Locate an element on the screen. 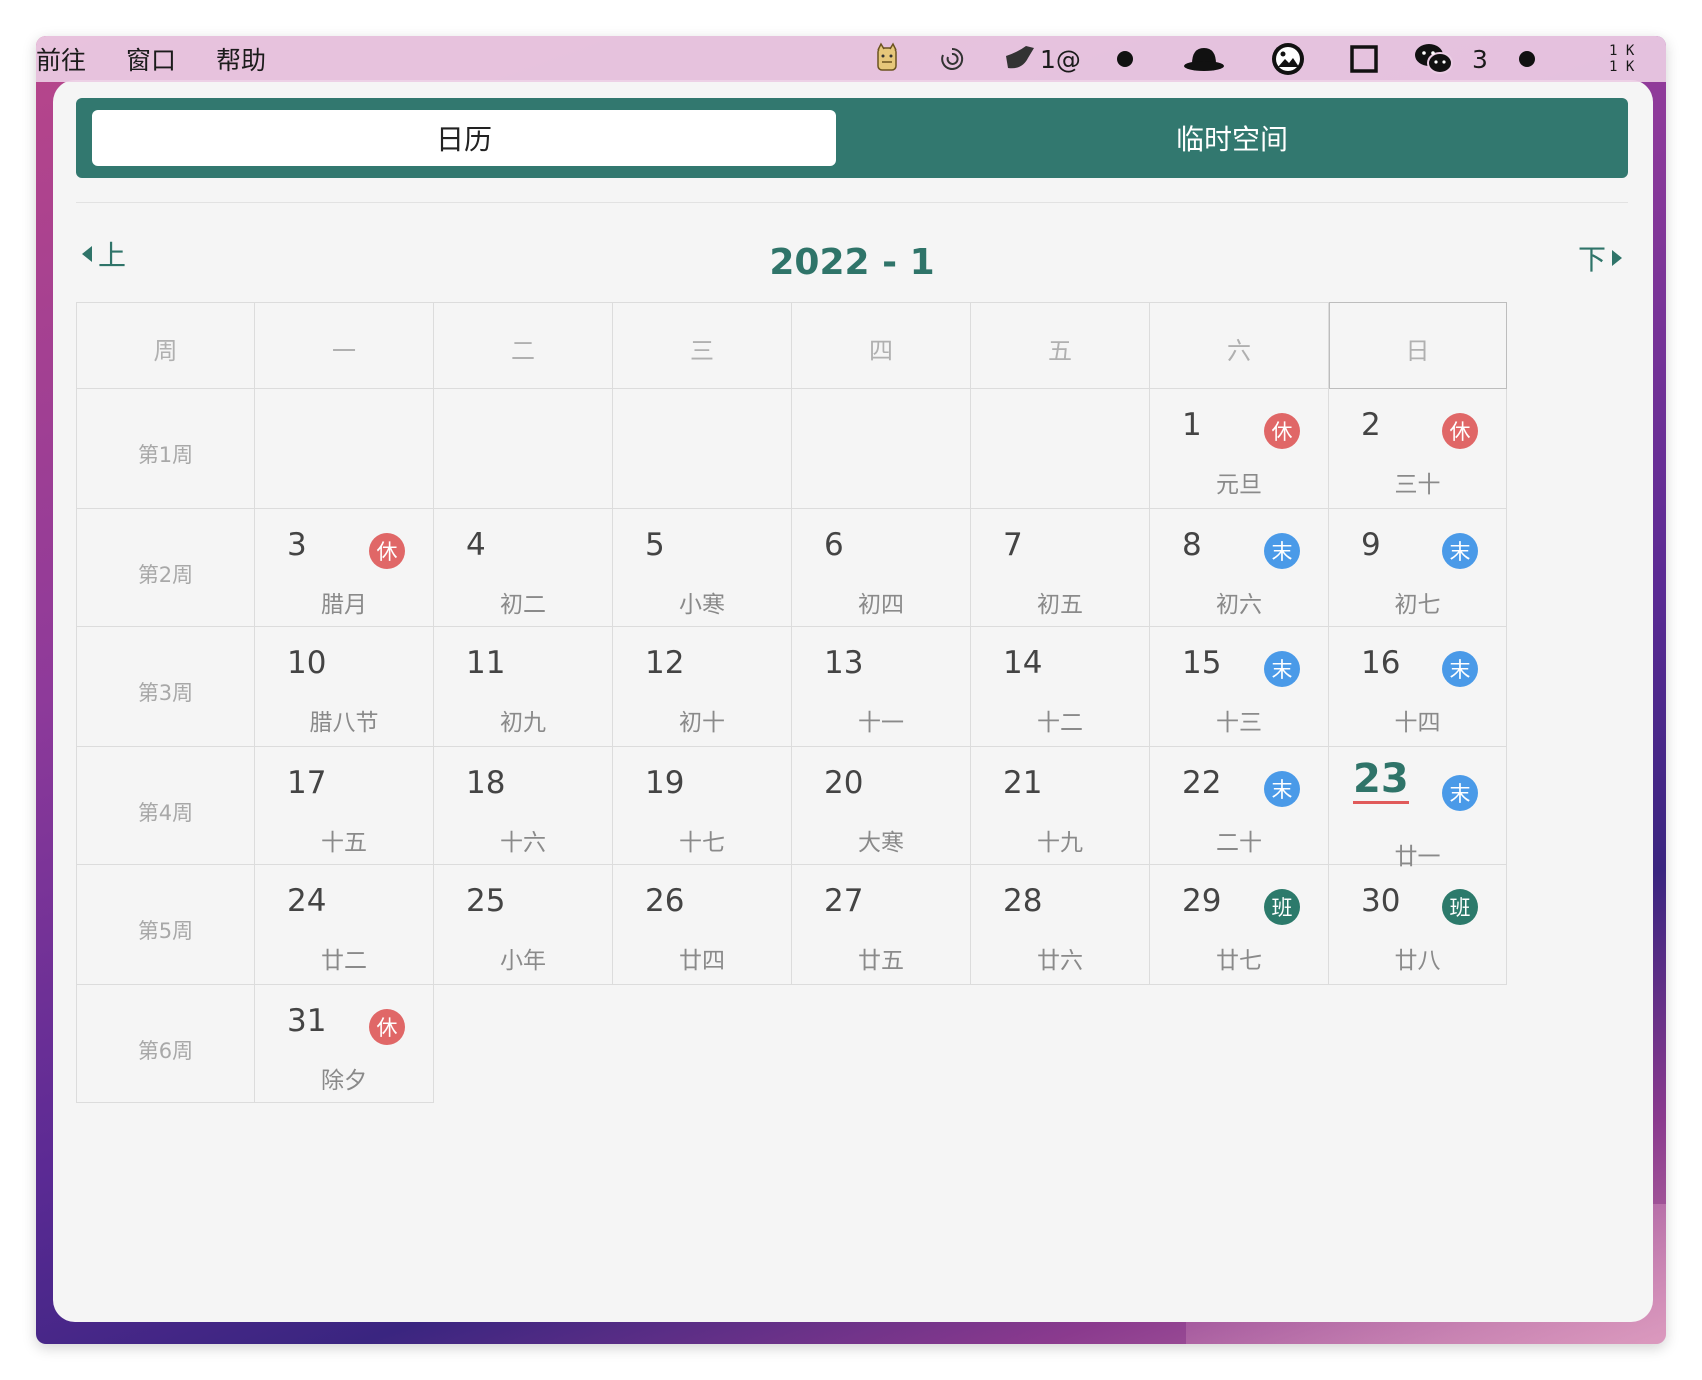 This screenshot has height=1380, width=1702. day-cell: 6 初四 is located at coordinates (881, 568).